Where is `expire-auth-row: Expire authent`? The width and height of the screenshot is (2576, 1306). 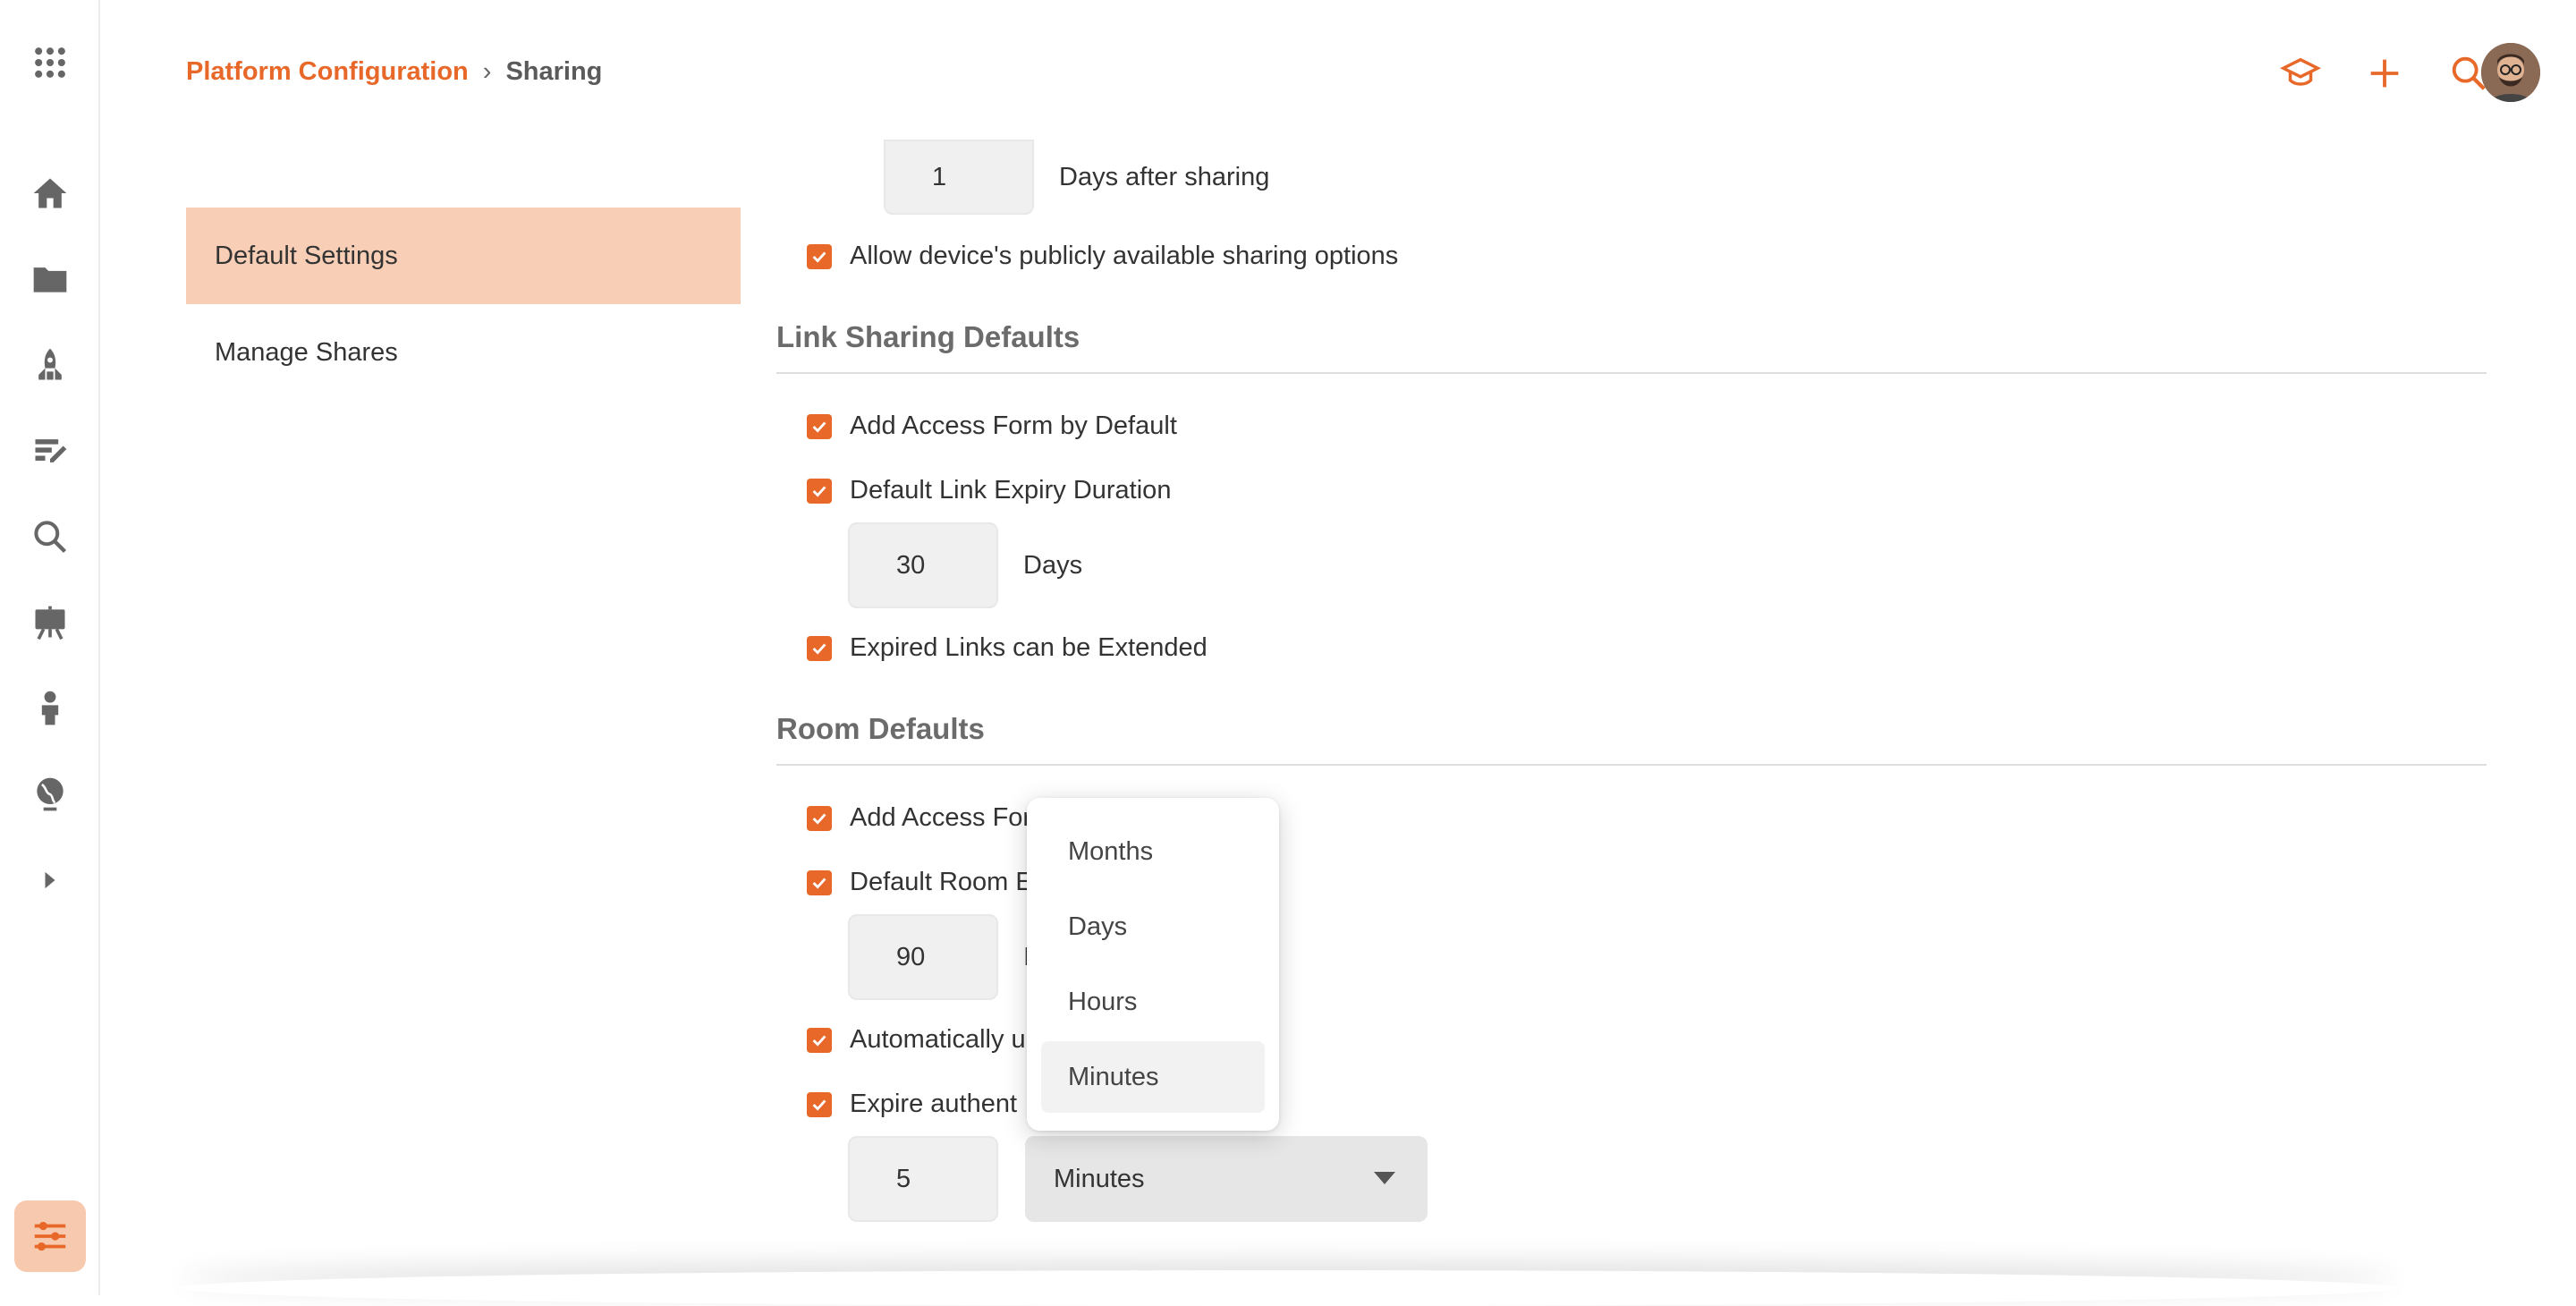 expire-auth-row: Expire authent is located at coordinates (912, 1104).